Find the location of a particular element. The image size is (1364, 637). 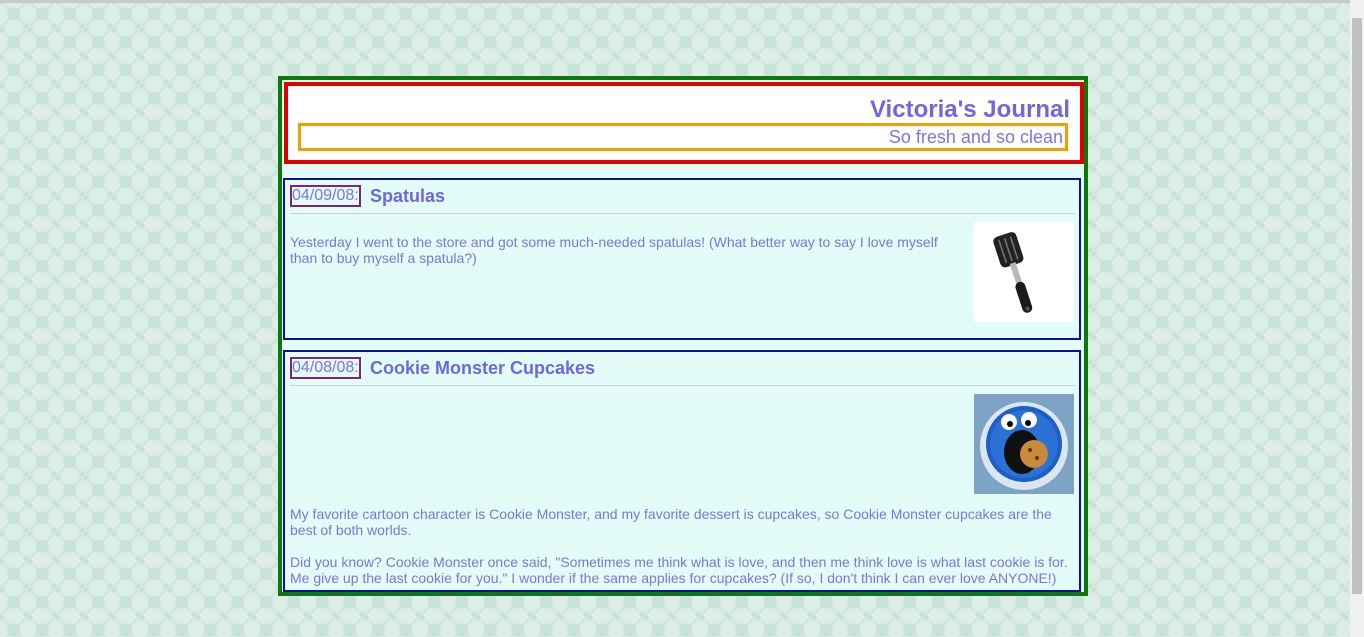

post-header: 04/08/08: Cookie Monster Cupcakes is located at coordinates (682, 371).